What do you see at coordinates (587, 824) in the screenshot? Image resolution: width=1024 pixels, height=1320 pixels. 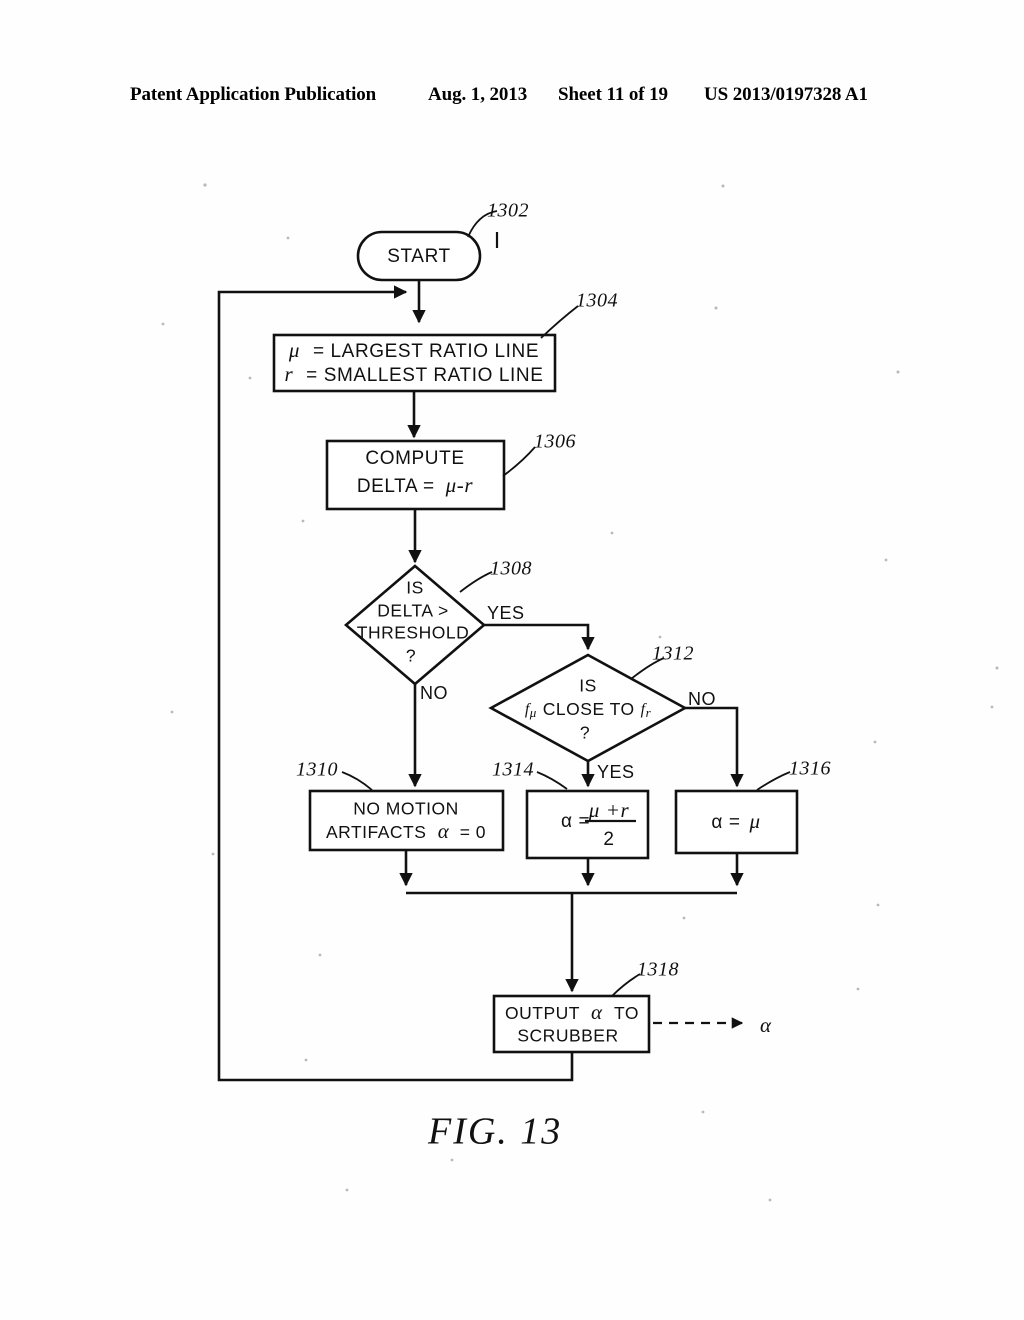 I see `node-average-alpha: α = μ +r 2` at bounding box center [587, 824].